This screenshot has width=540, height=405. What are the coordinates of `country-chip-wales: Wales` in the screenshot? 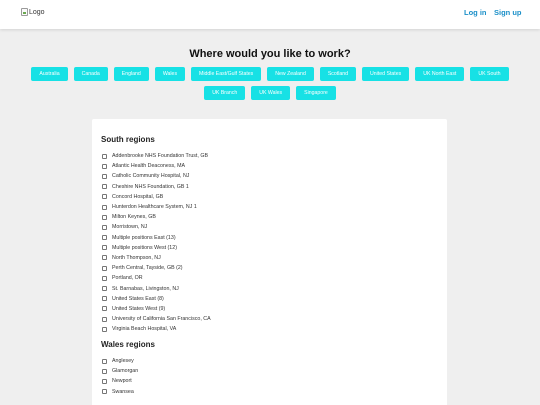 It's located at (170, 74).